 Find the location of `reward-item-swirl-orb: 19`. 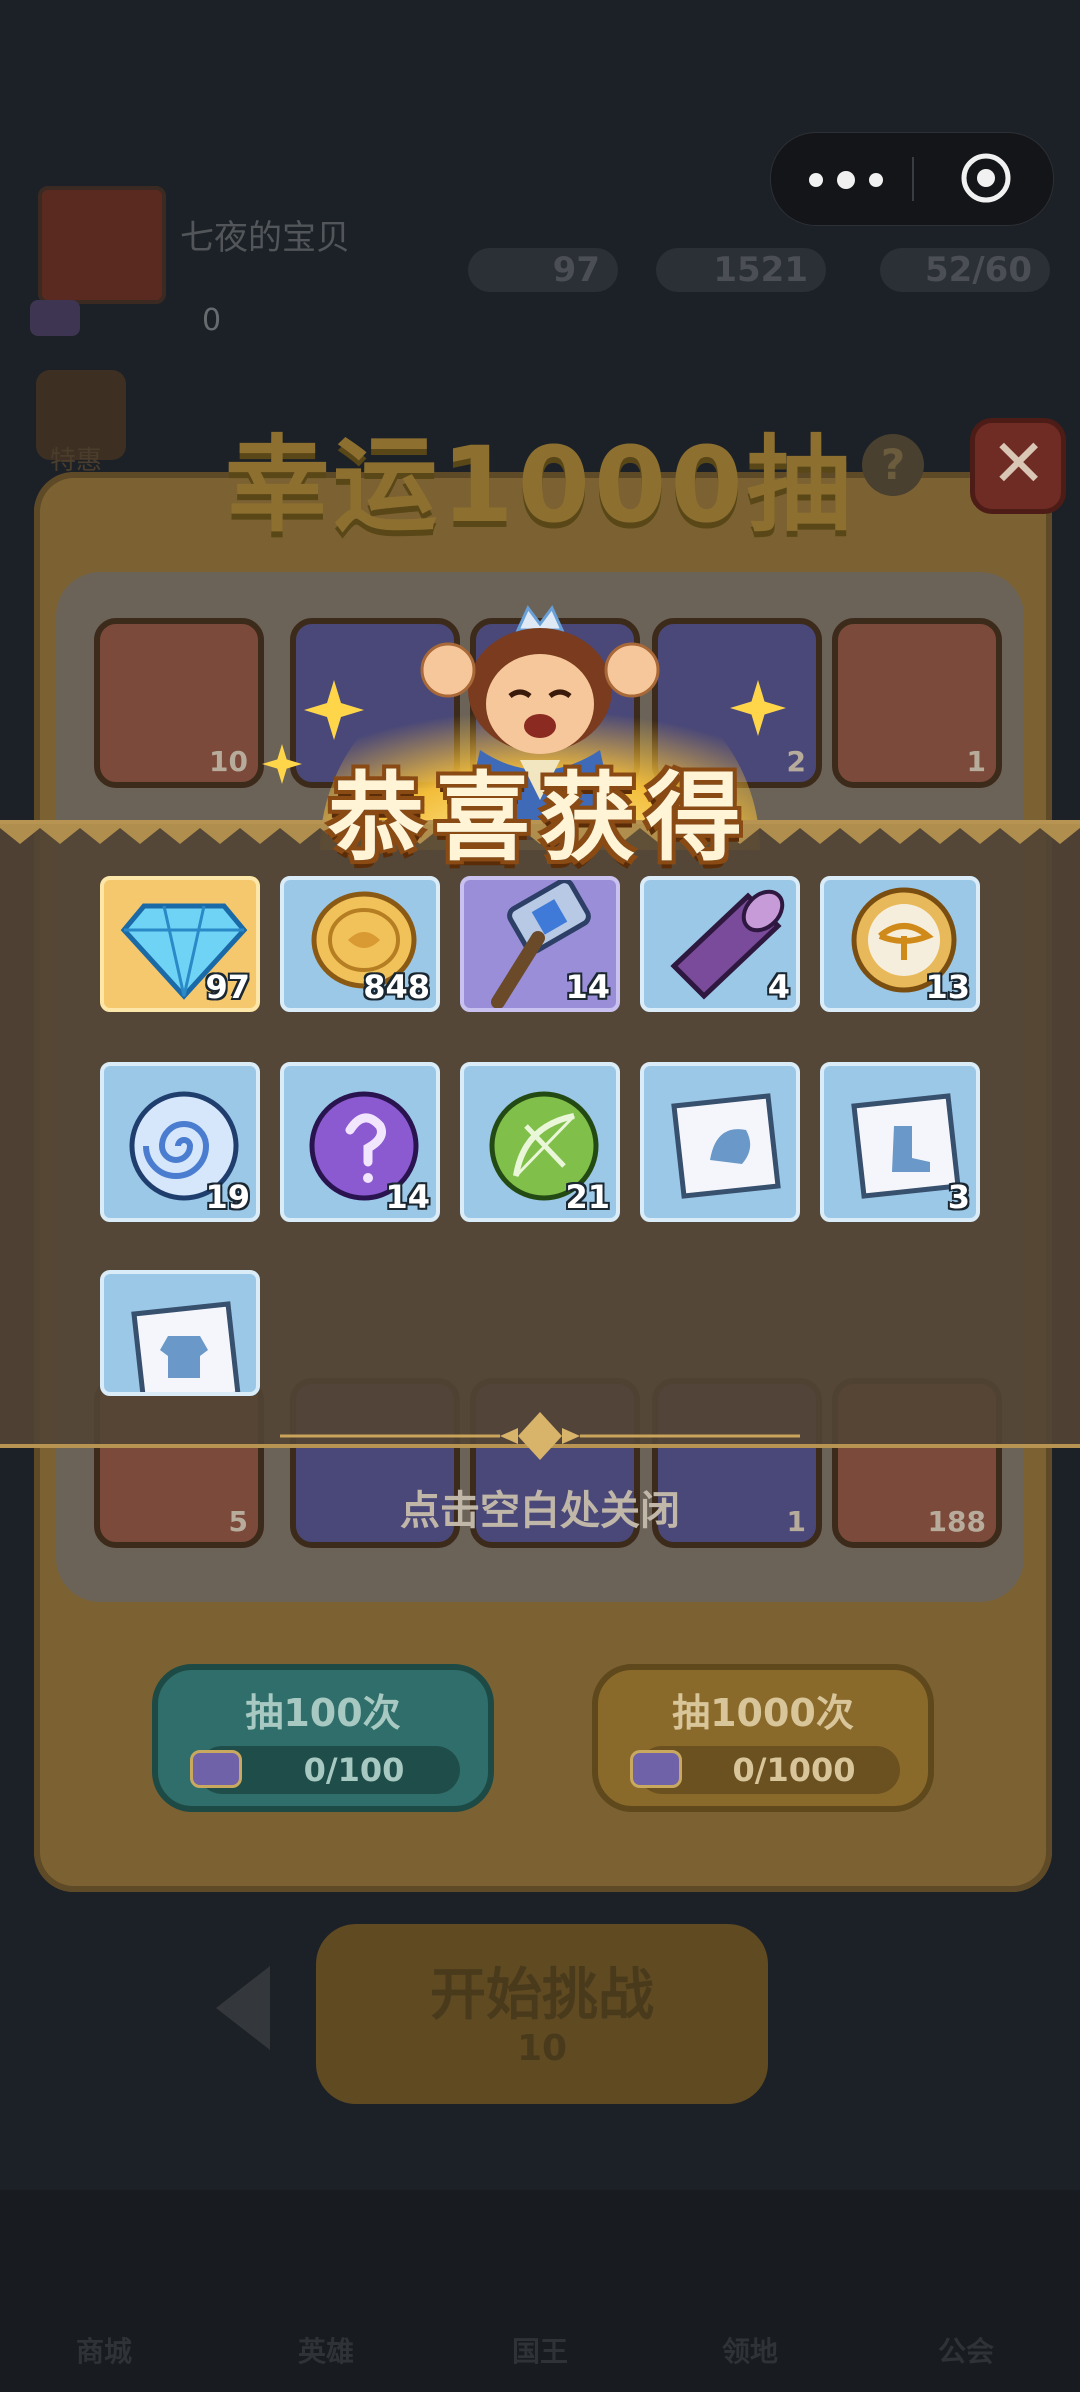

reward-item-swirl-orb: 19 is located at coordinates (180, 1142).